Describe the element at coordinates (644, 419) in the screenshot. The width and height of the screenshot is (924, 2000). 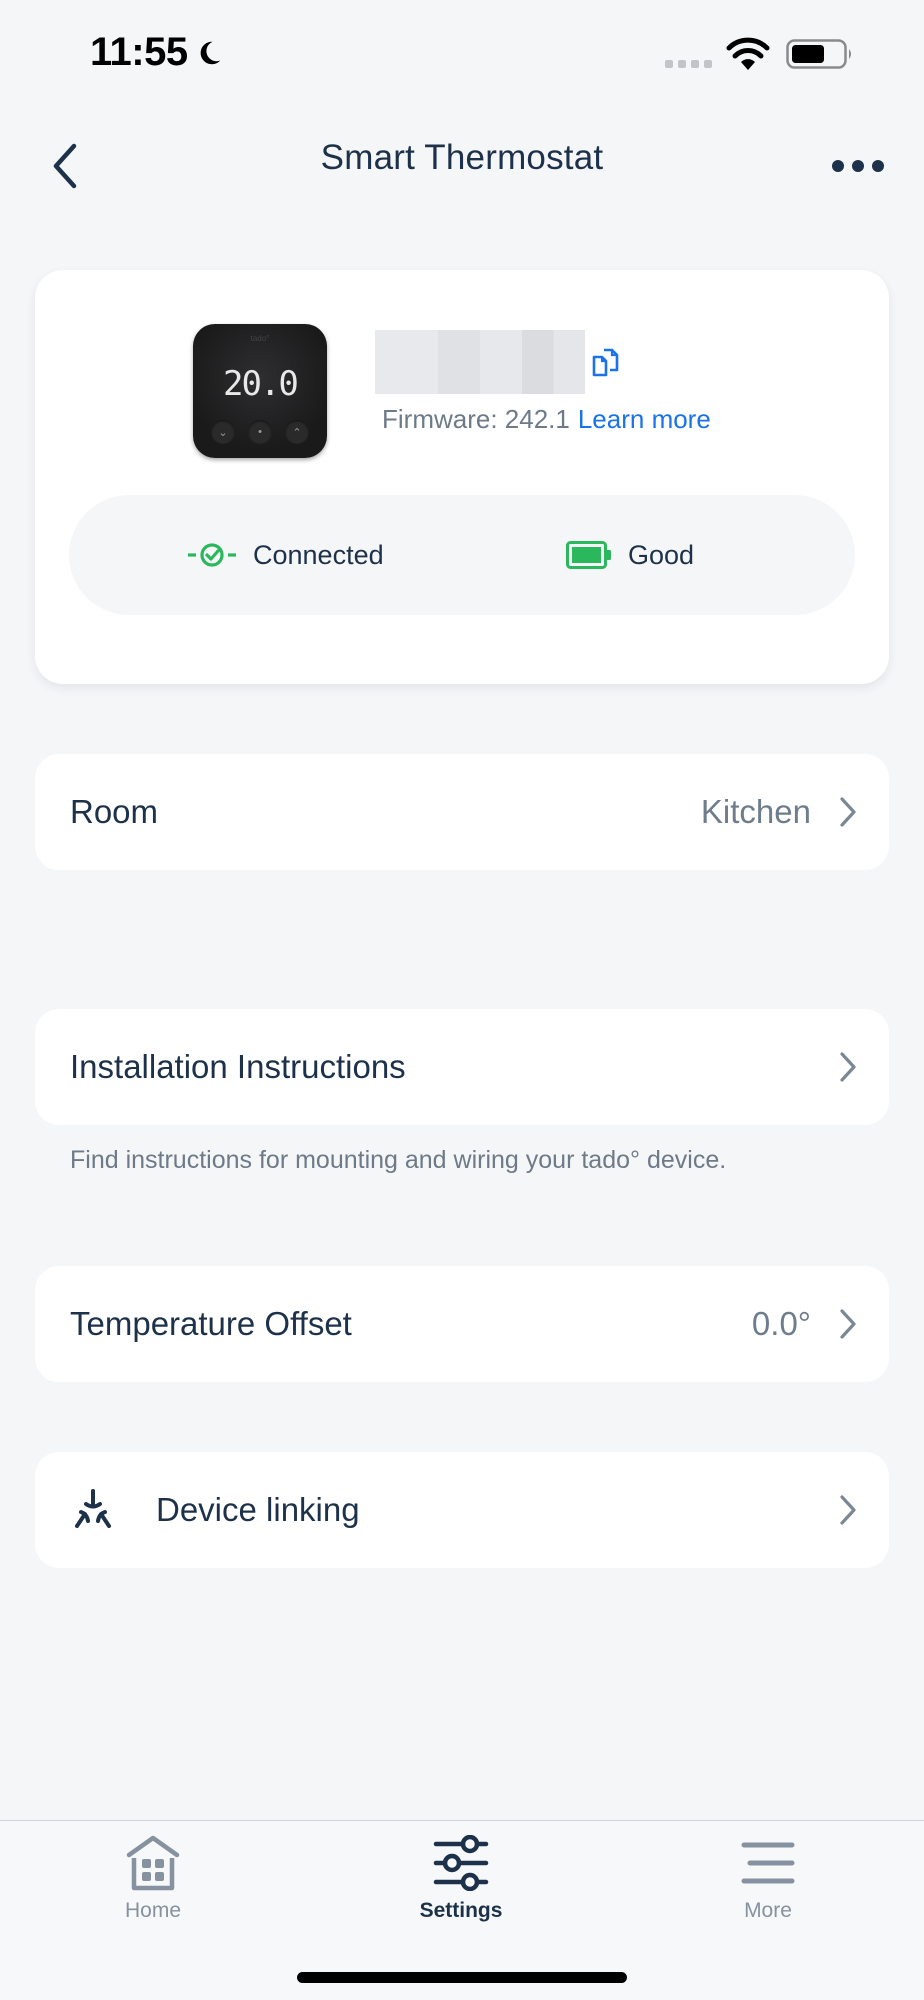
I see `learn-more-link: Learn more` at that location.